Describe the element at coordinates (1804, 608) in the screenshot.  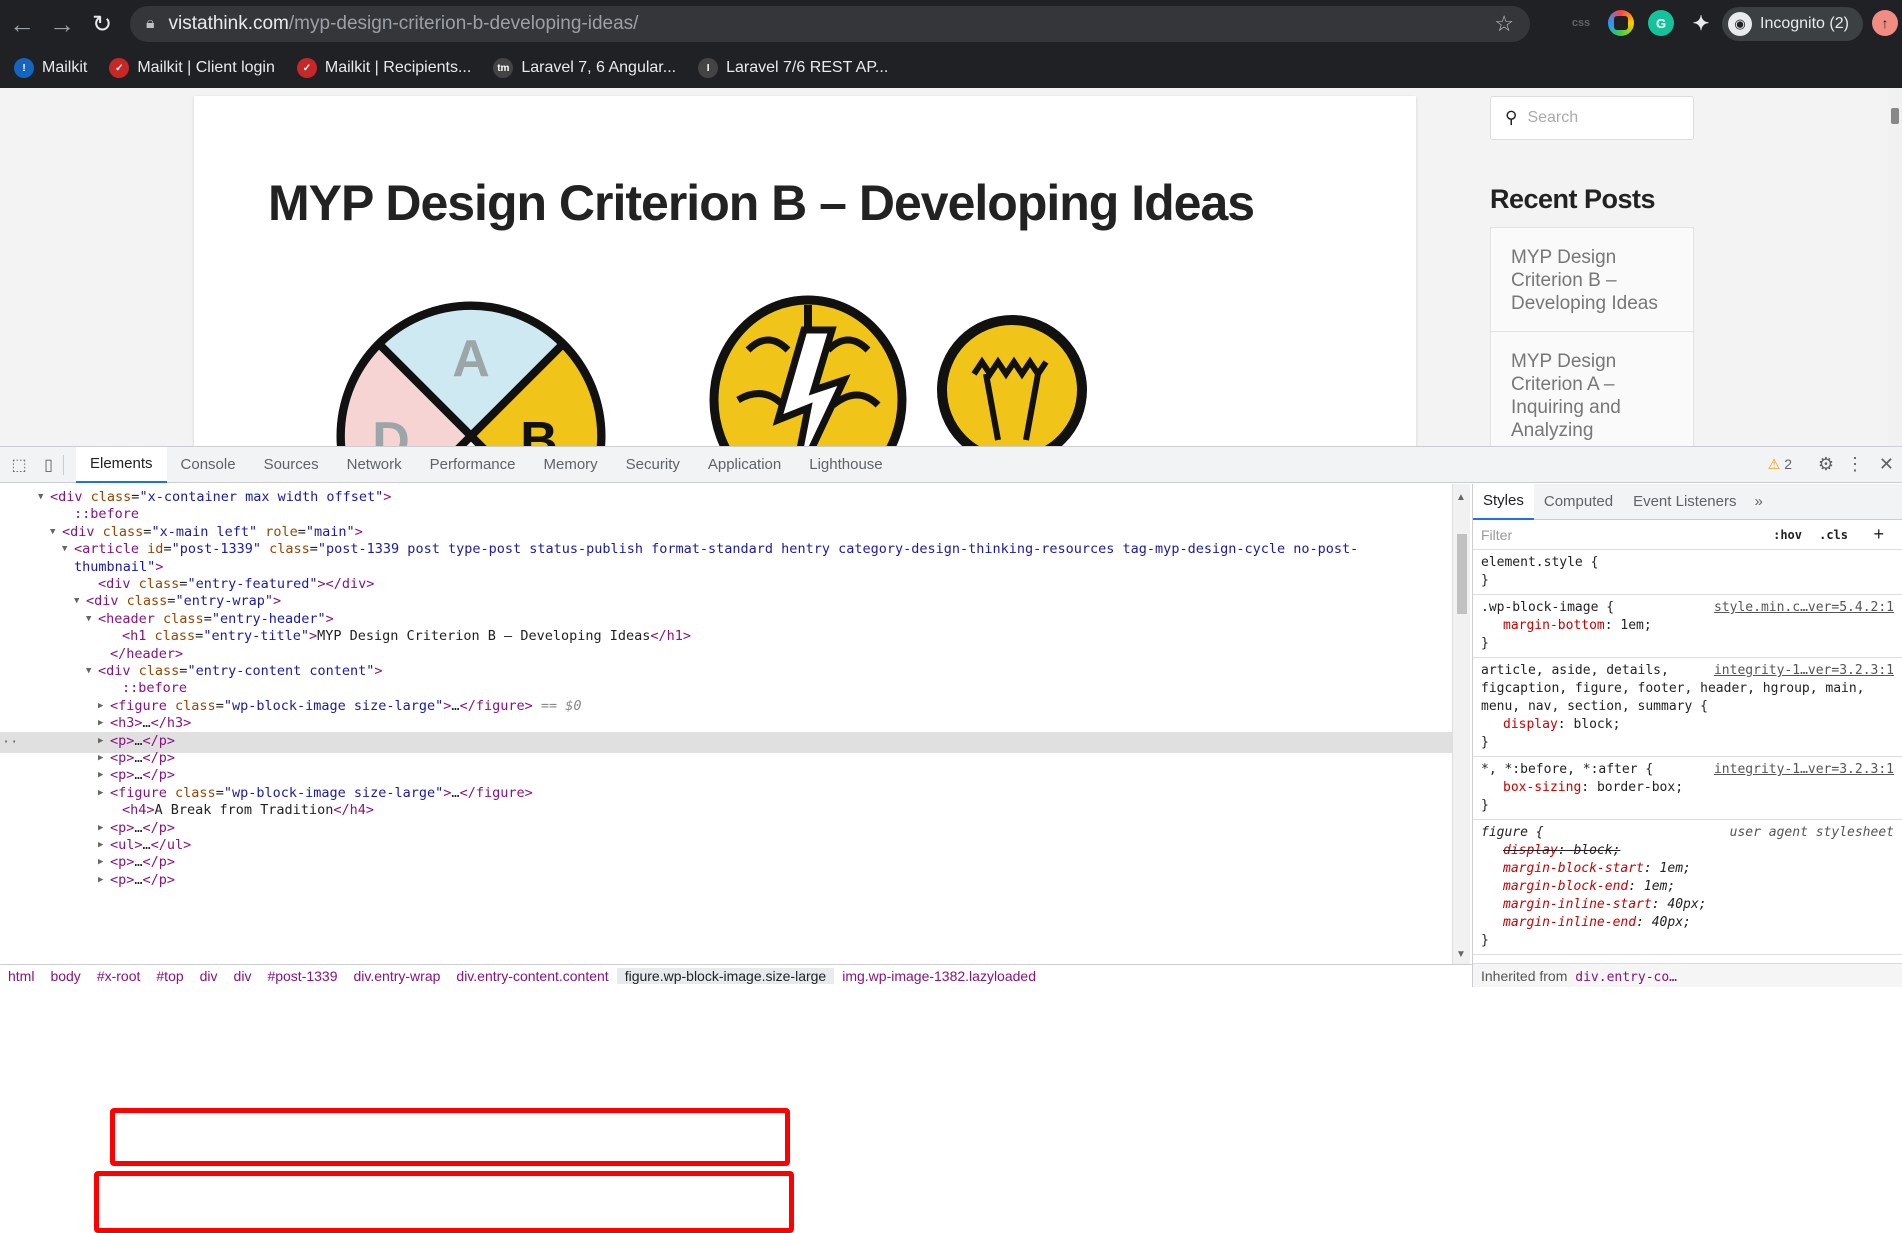
I see `rule-source-link: style.min.c…ver=5.4.2:1` at that location.